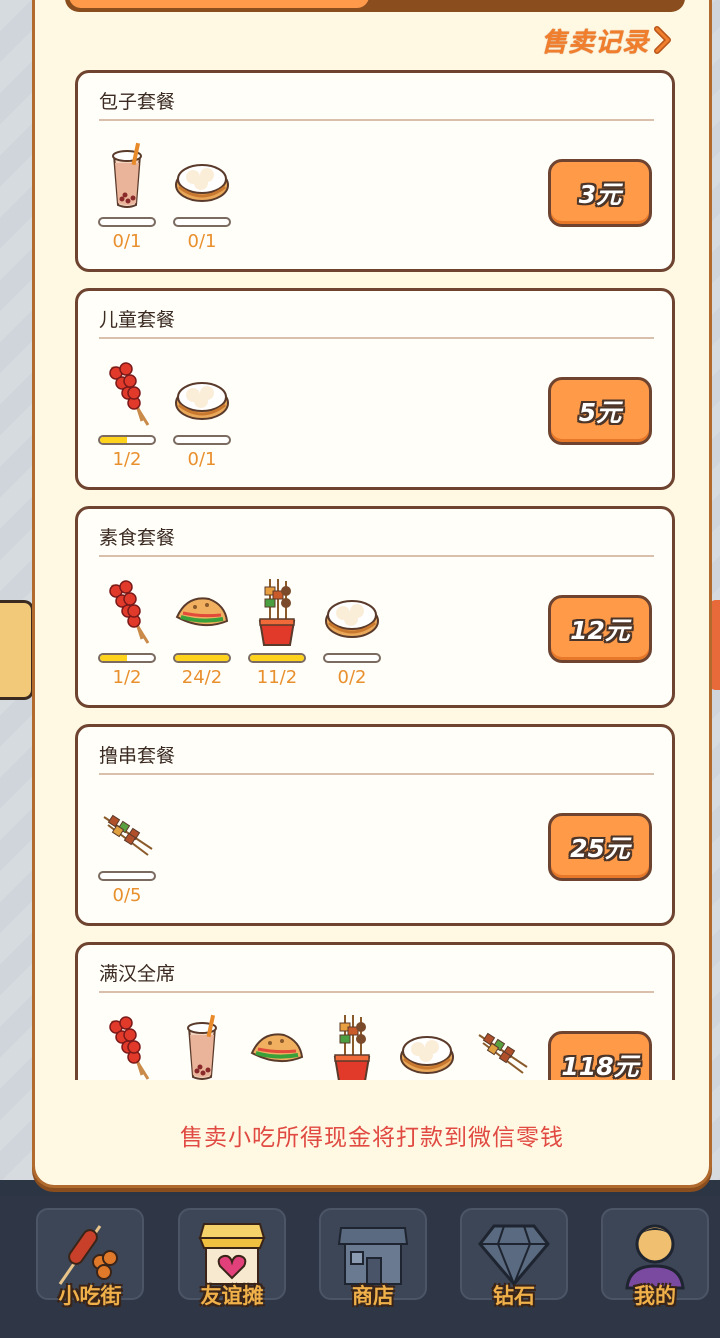 The width and height of the screenshot is (720, 1338). Describe the element at coordinates (655, 1264) in the screenshot. I see `nav-item: 我的` at that location.